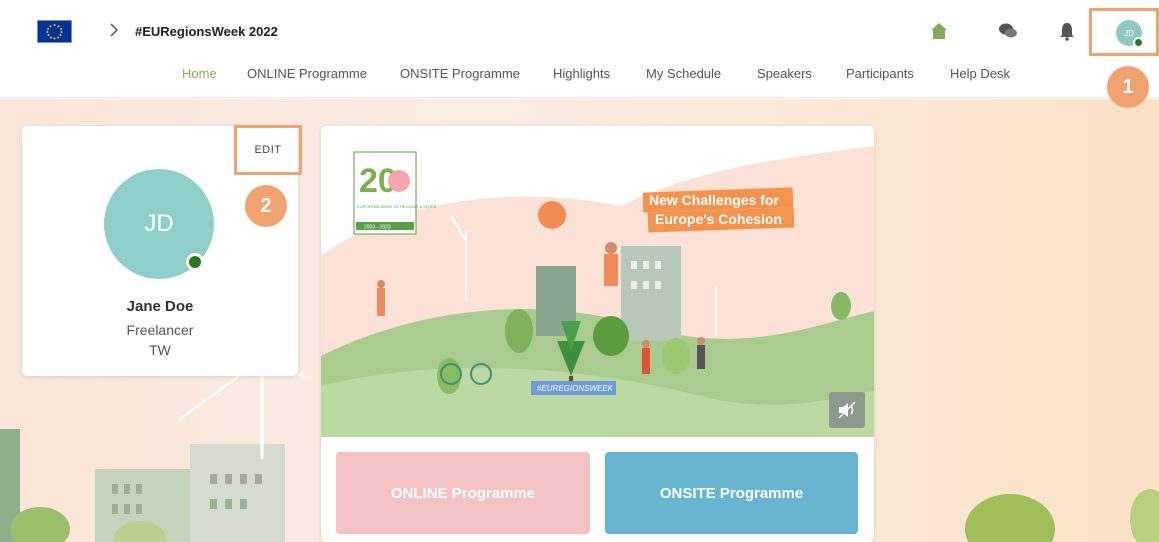 Image resolution: width=1159 pixels, height=542 pixels. Describe the element at coordinates (683, 73) in the screenshot. I see `nav-my-schedule: My Schedule` at that location.